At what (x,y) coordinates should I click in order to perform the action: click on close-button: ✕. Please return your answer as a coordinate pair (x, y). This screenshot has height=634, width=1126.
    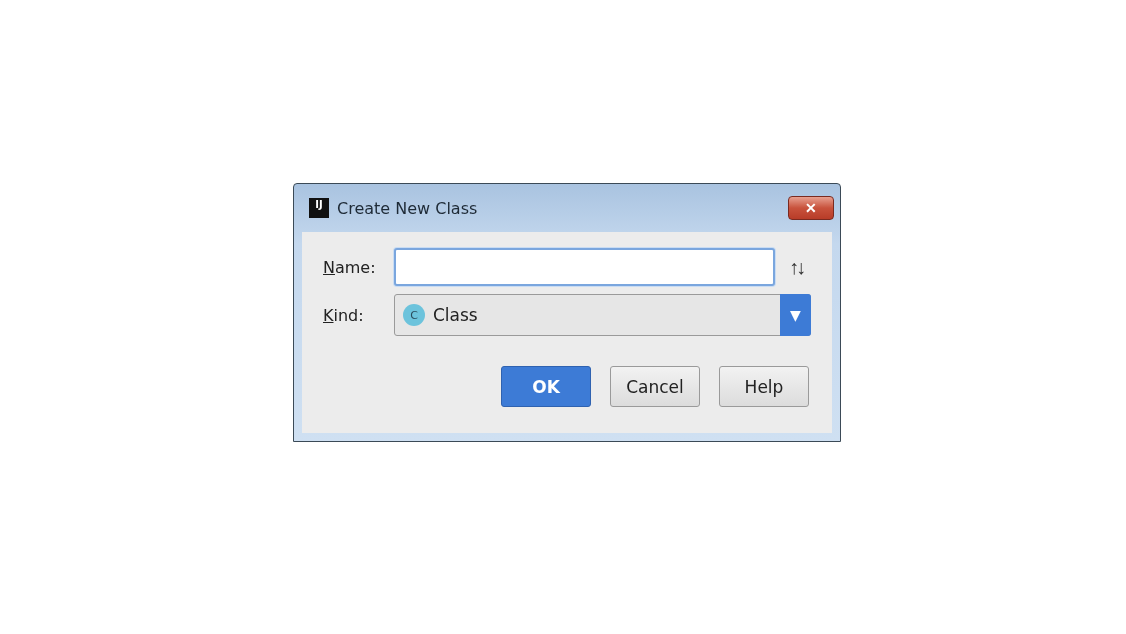
    Looking at the image, I should click on (811, 208).